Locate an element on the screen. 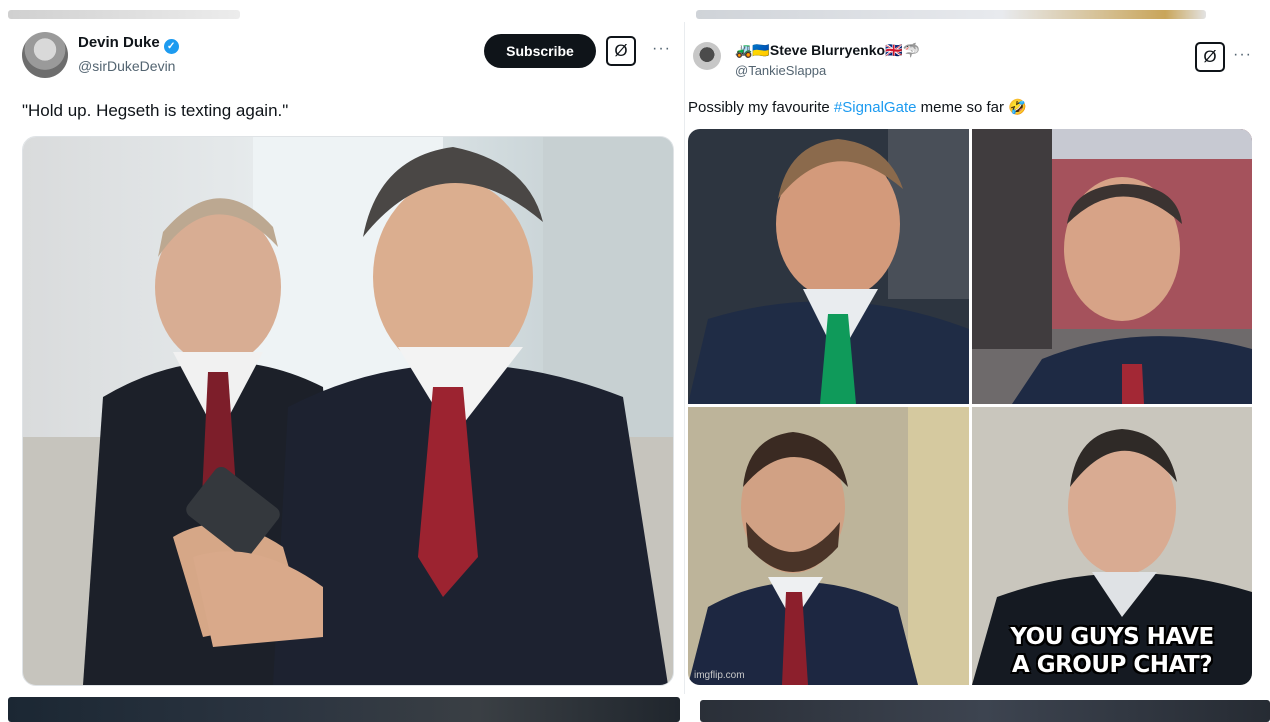 The width and height of the screenshot is (1270, 722). hashtag-link: #SignalGate is located at coordinates (875, 107).